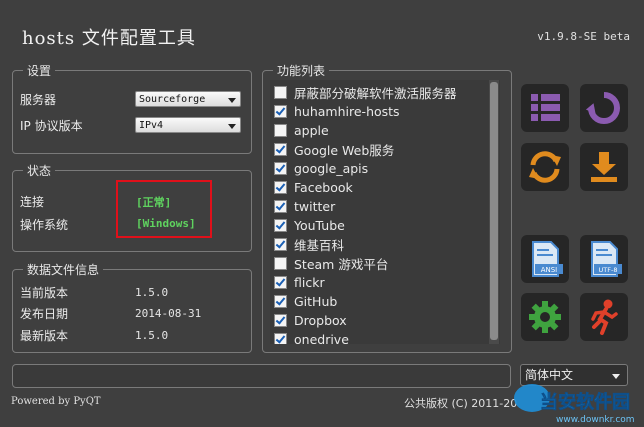 Image resolution: width=644 pixels, height=427 pixels. Describe the element at coordinates (32, 202) in the screenshot. I see `connection-label: 连接` at that location.